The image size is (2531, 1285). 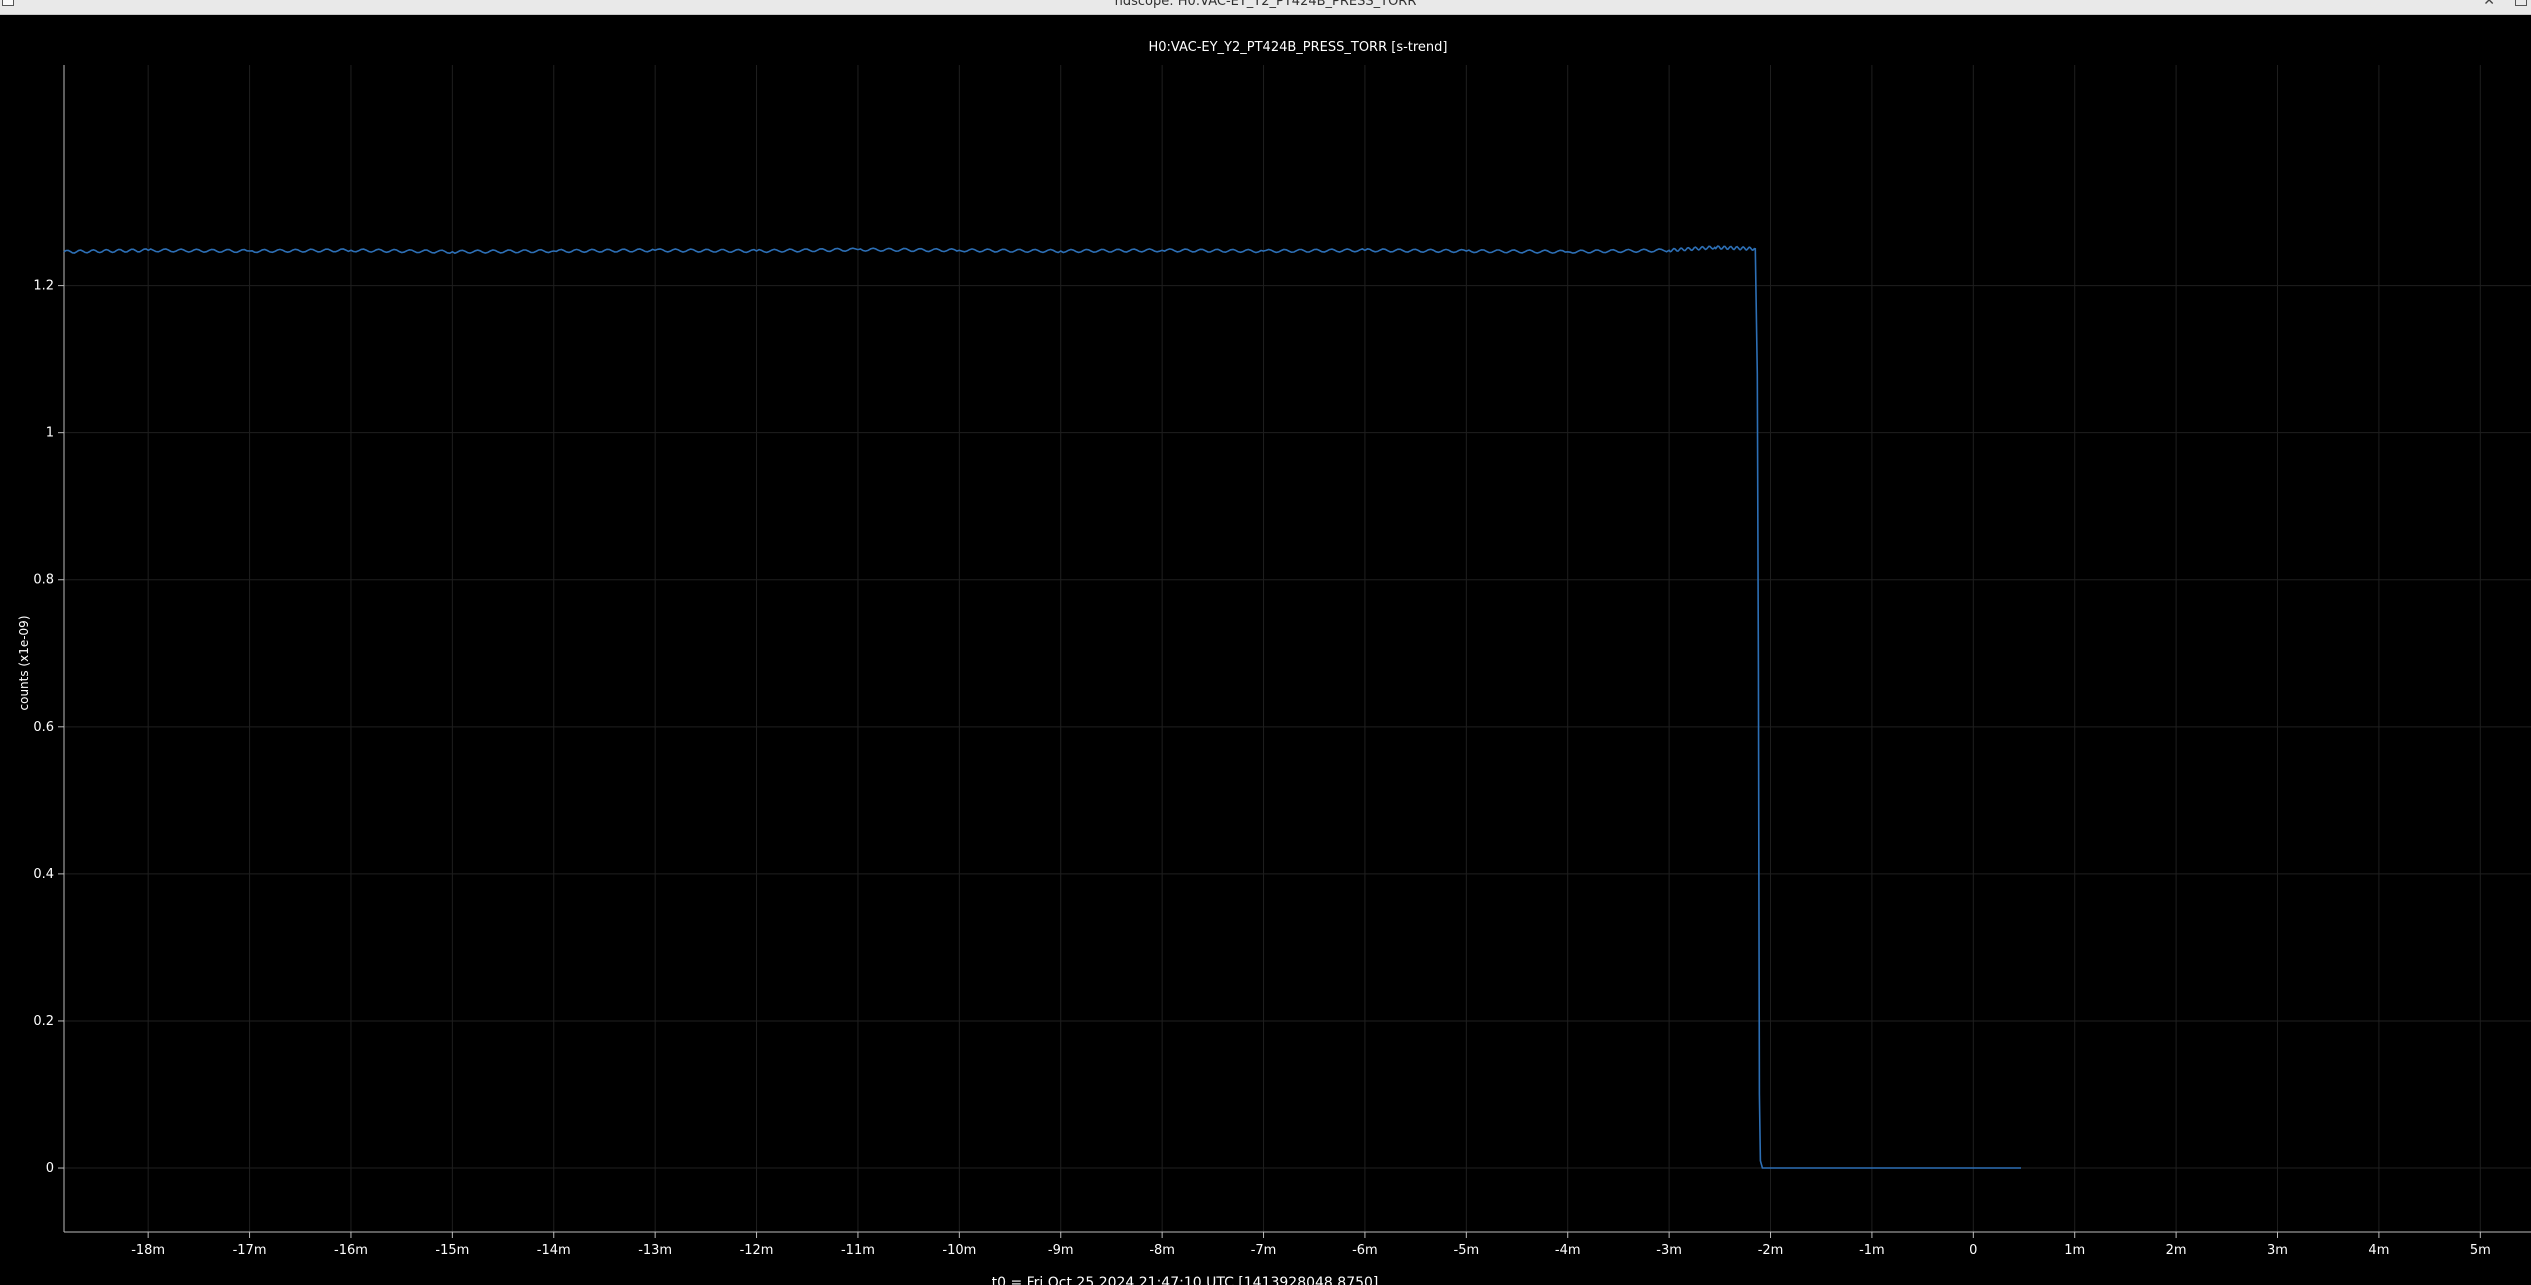 I want to click on y-tick-label: 1, so click(x=50, y=433).